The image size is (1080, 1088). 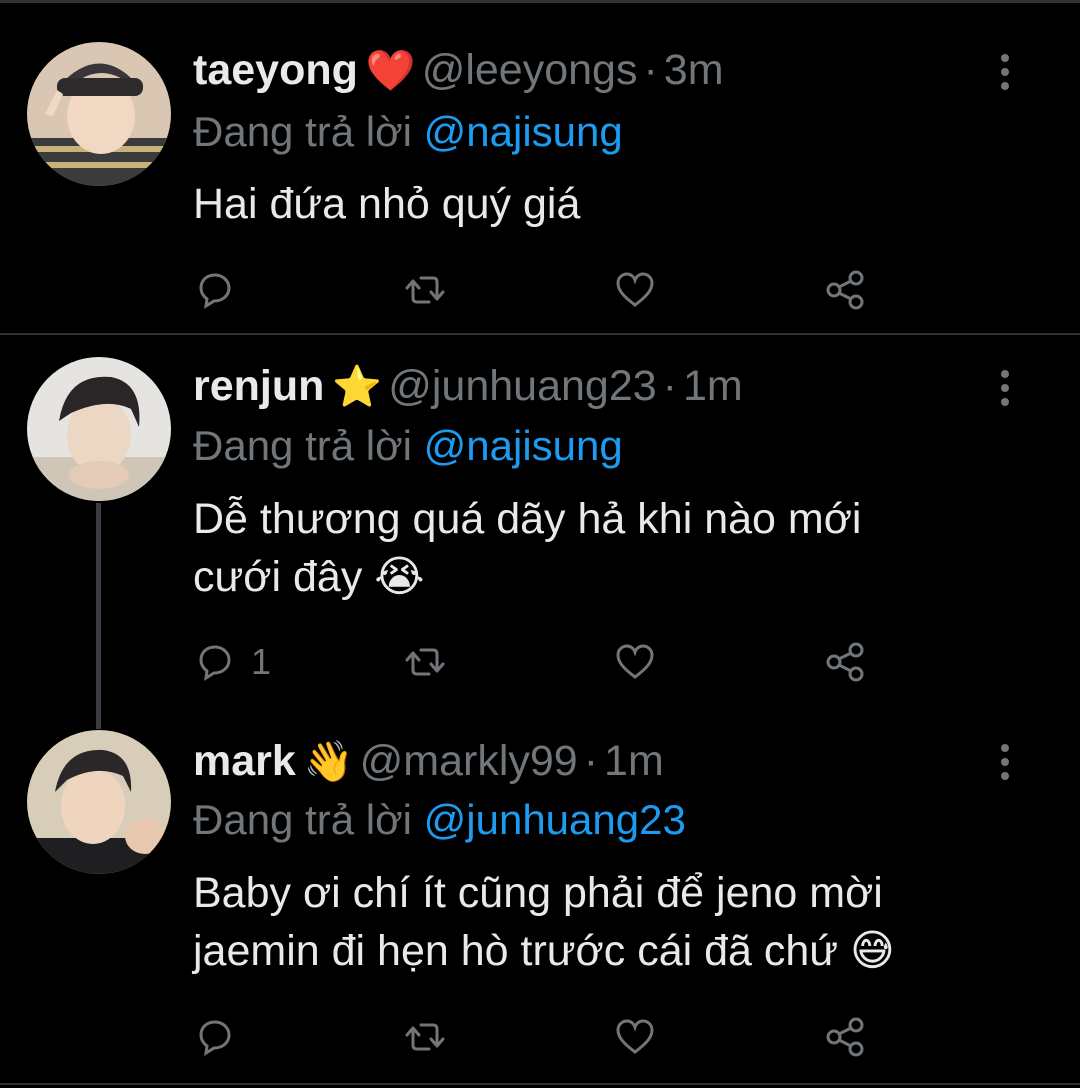 I want to click on tweet-divider, so click(x=540, y=334).